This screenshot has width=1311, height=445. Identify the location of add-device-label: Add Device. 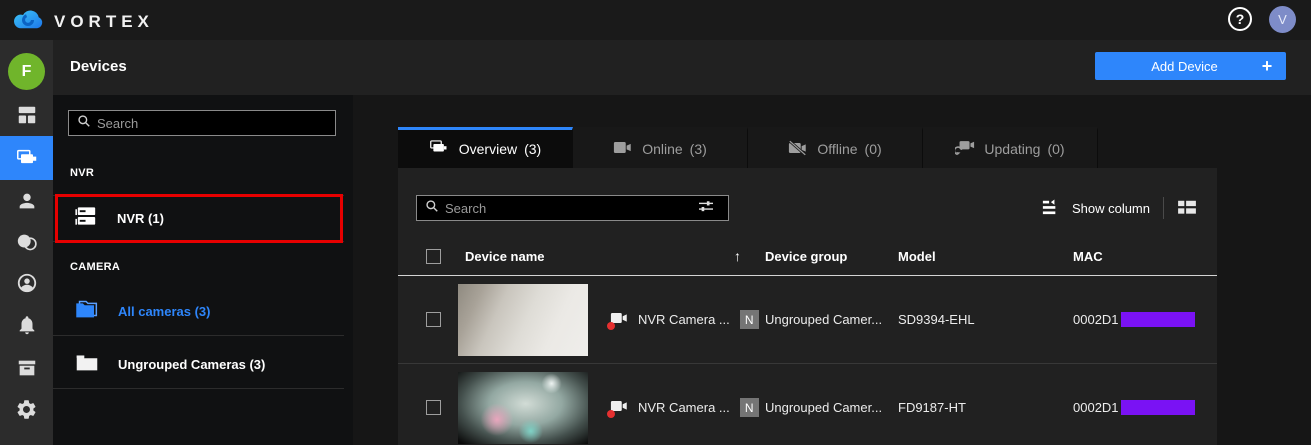
(1184, 66).